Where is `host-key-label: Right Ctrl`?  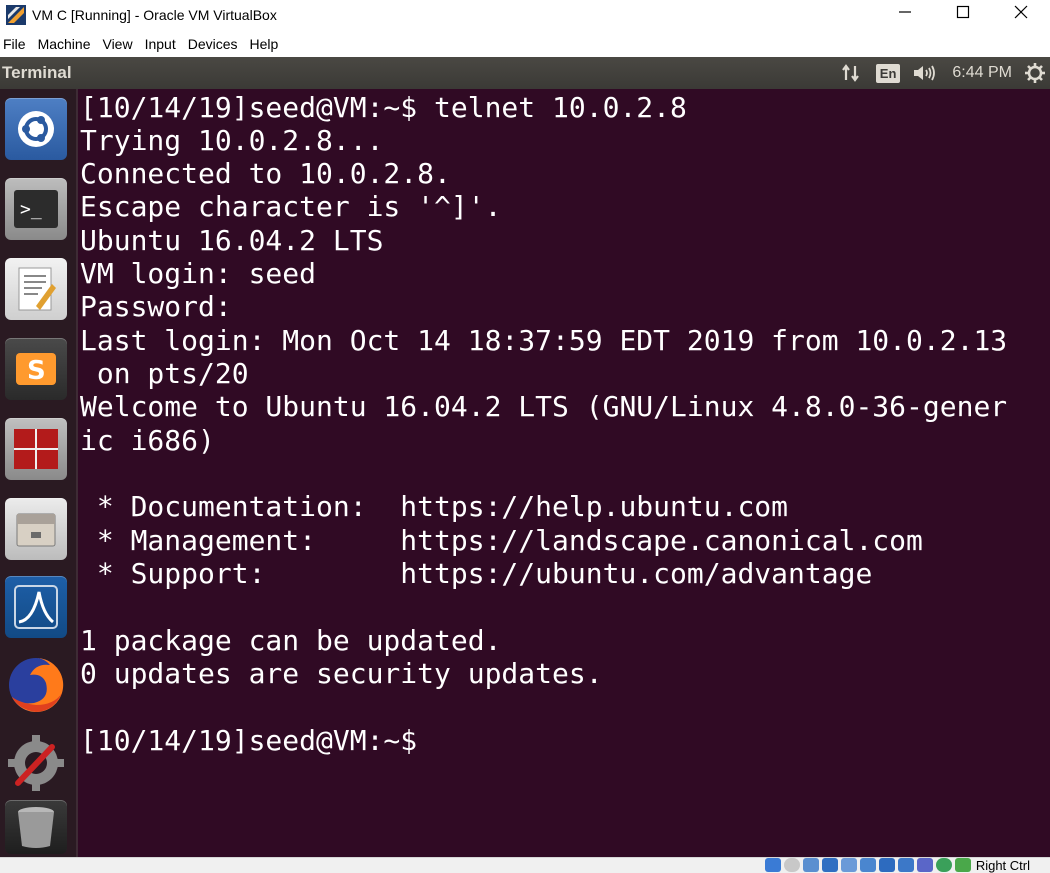 host-key-label: Right Ctrl is located at coordinates (1002, 865).